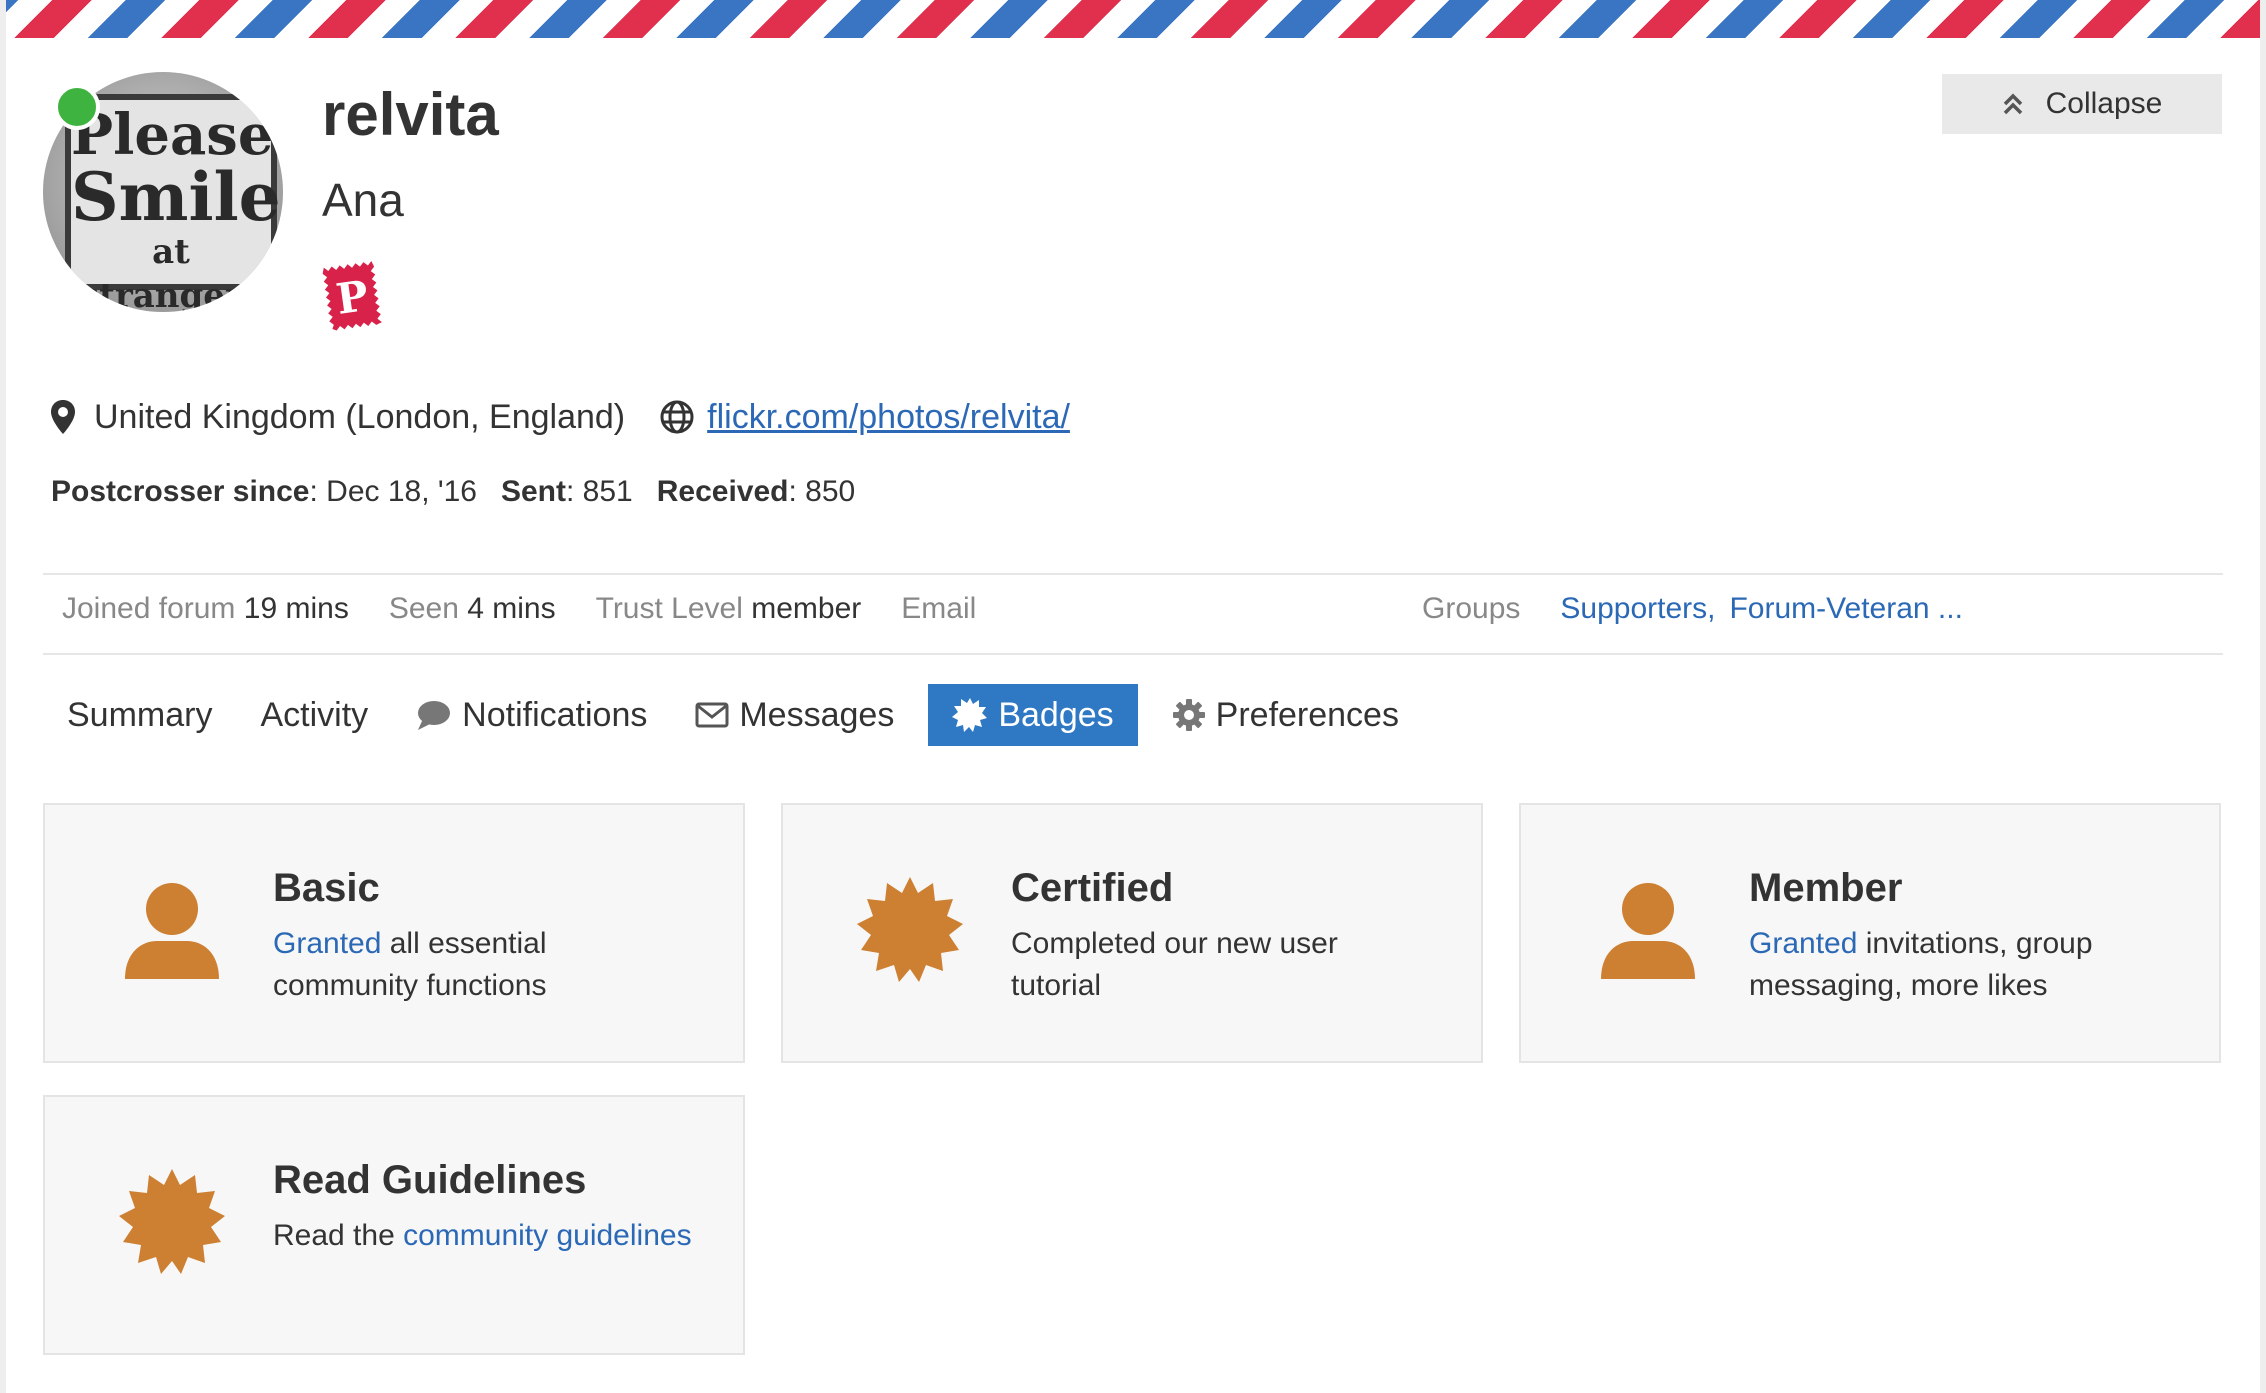 This screenshot has height=1393, width=2266. What do you see at coordinates (1637, 609) in the screenshot?
I see `group-link-supporters: Supporters,` at bounding box center [1637, 609].